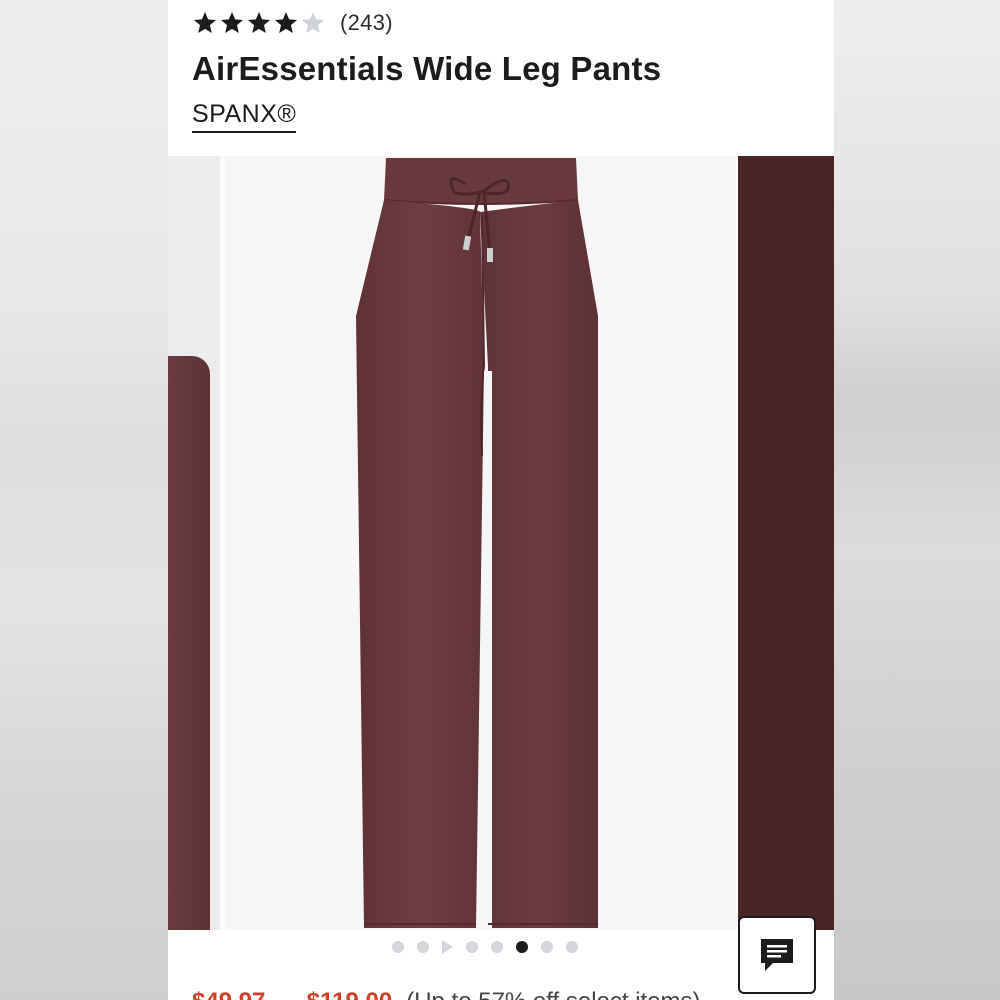  Describe the element at coordinates (189, 643) in the screenshot. I see `pants-partial-image` at that location.